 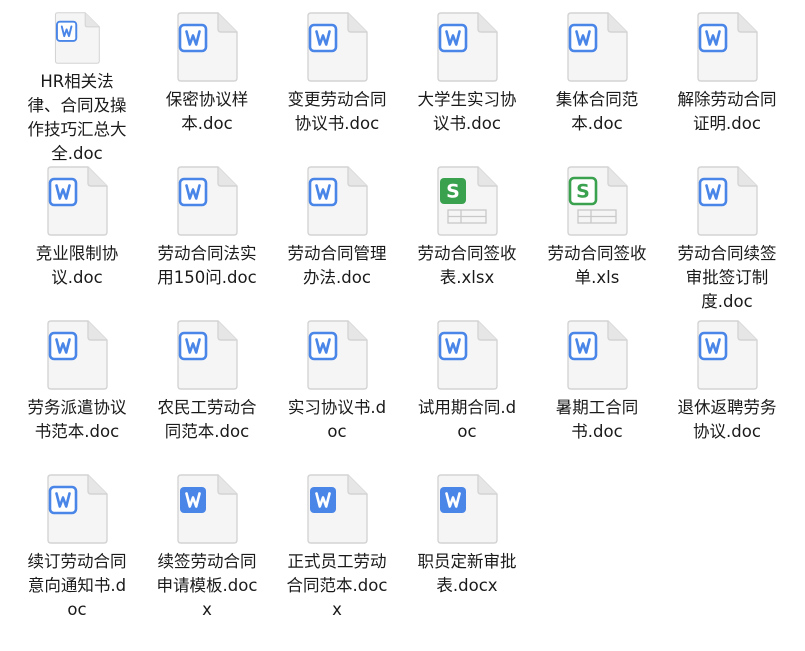 I want to click on file-name-label: 变更劳动合同协议书.doc, so click(x=337, y=111).